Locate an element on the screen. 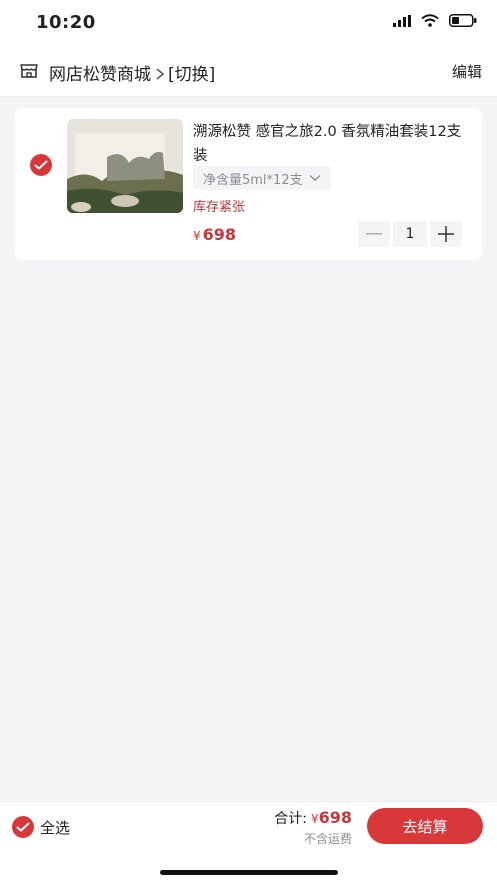 This screenshot has width=497, height=884. quantity-stepper: 1 is located at coordinates (410, 234).